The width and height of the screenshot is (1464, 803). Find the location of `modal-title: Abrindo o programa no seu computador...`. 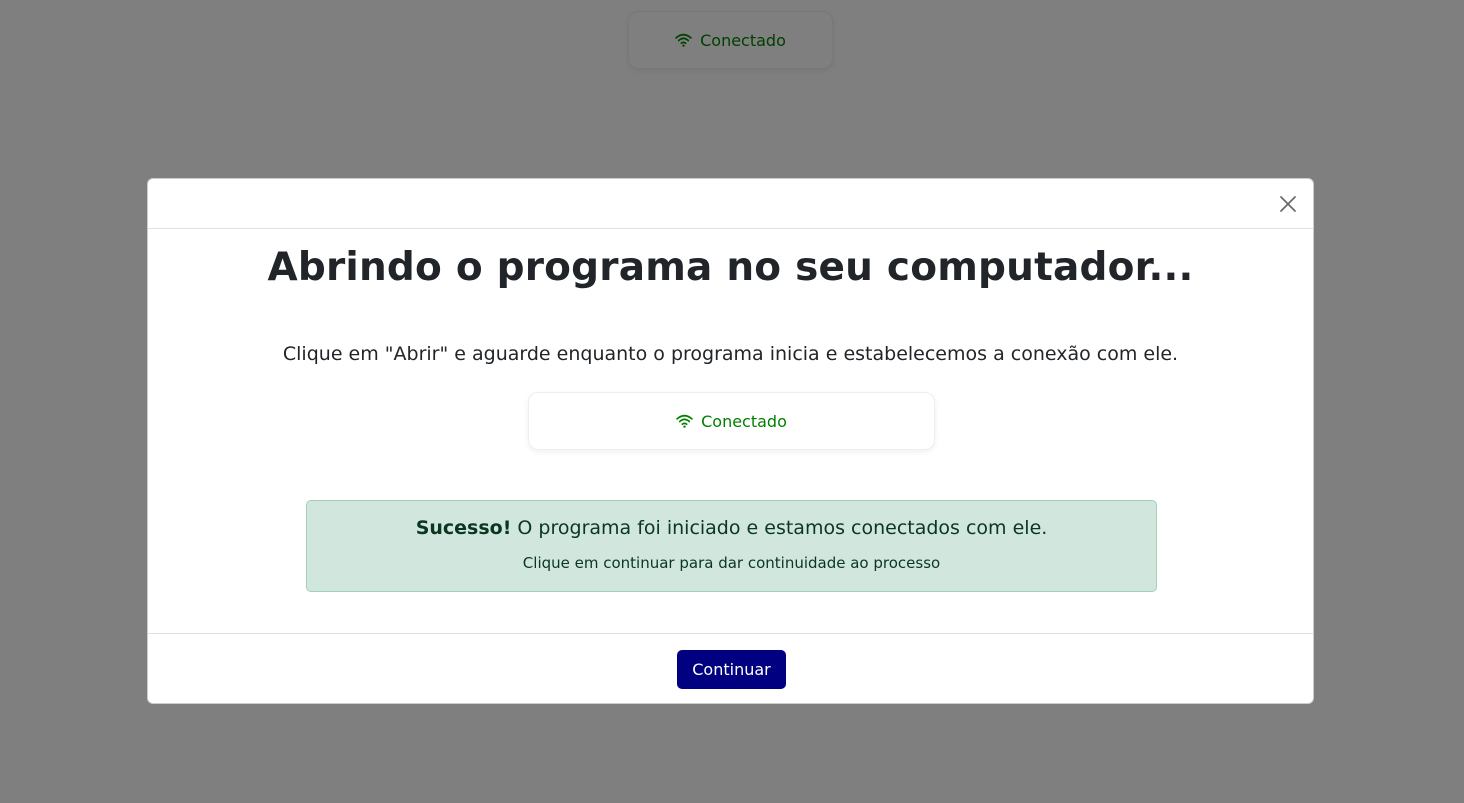

modal-title: Abrindo o programa no seu computador... is located at coordinates (730, 267).